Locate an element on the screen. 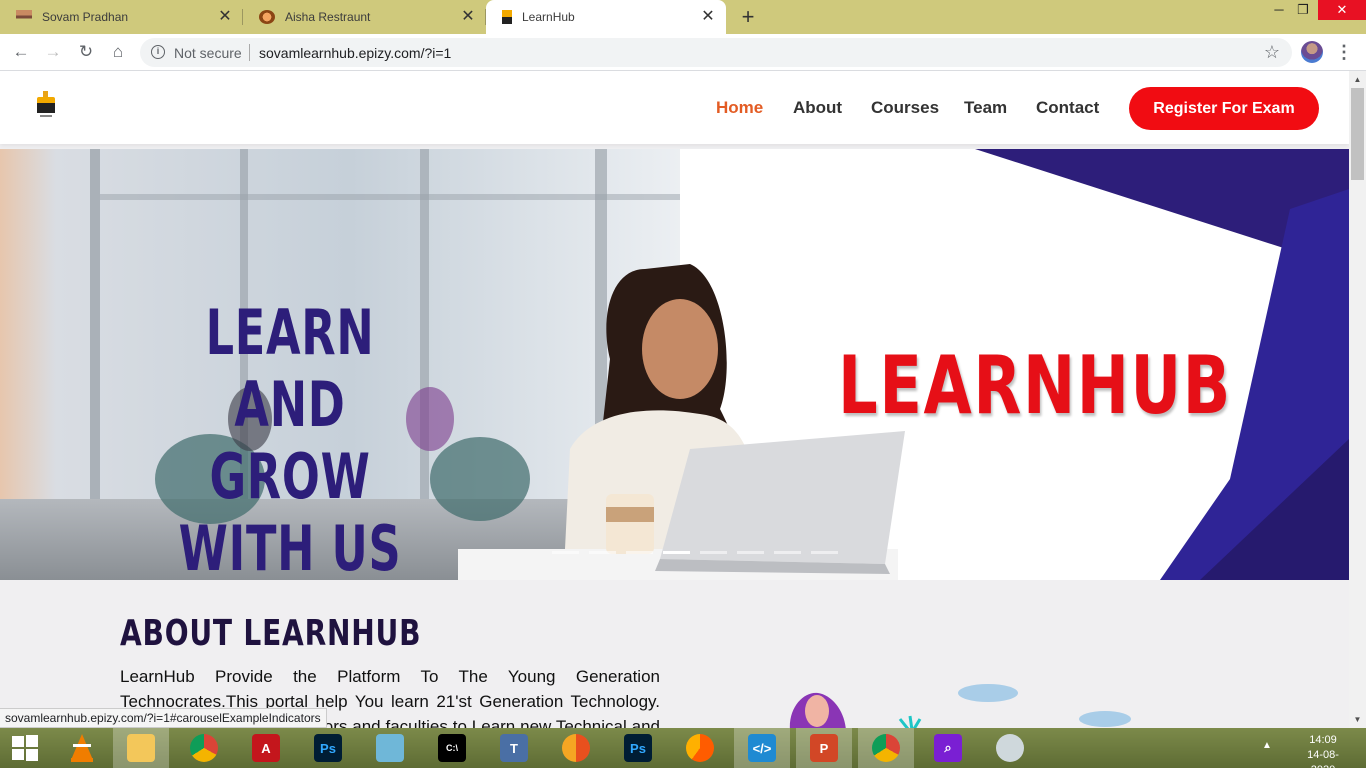  typing-tool-icon: T is located at coordinates (514, 748).